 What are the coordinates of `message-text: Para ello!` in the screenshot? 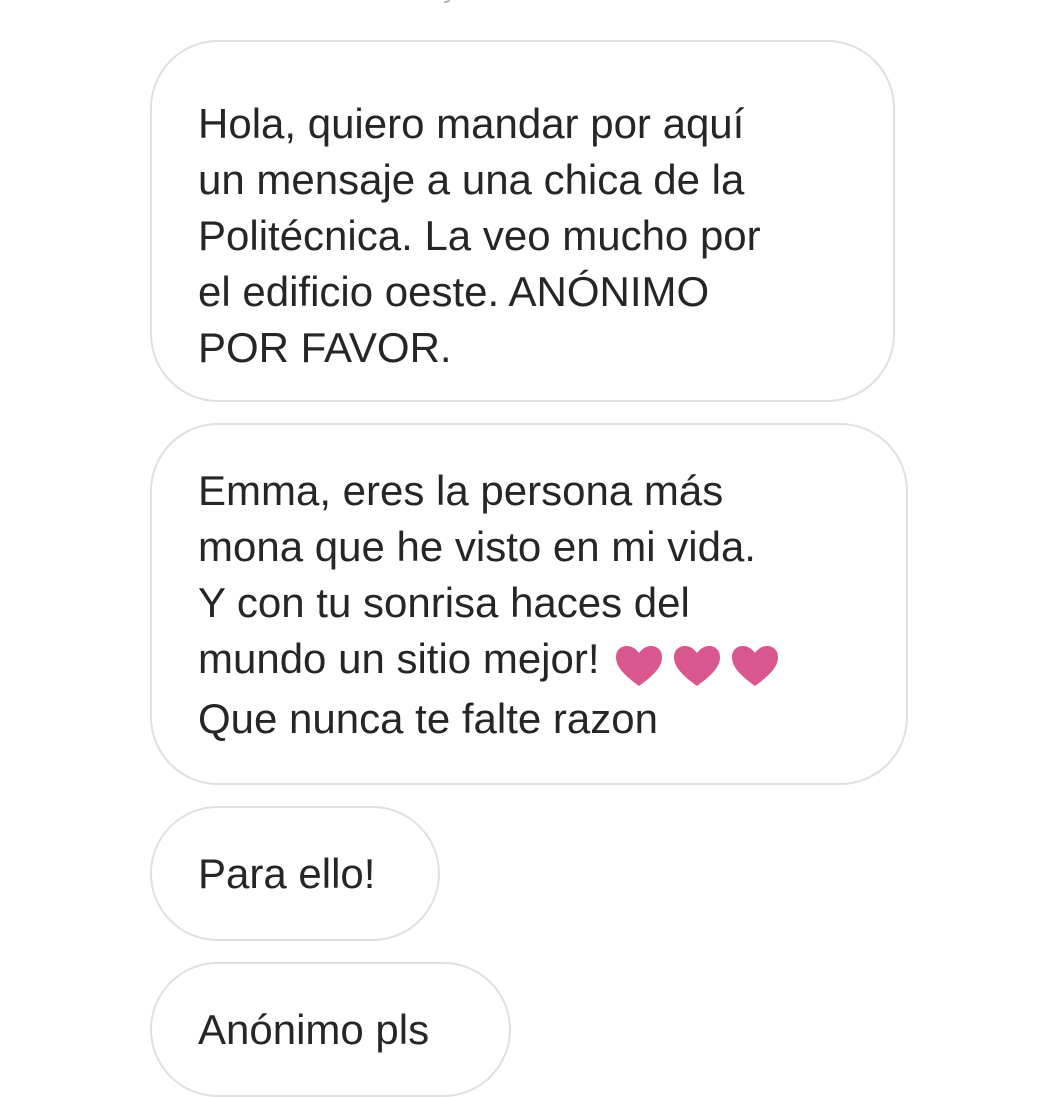 It's located at (287, 873).